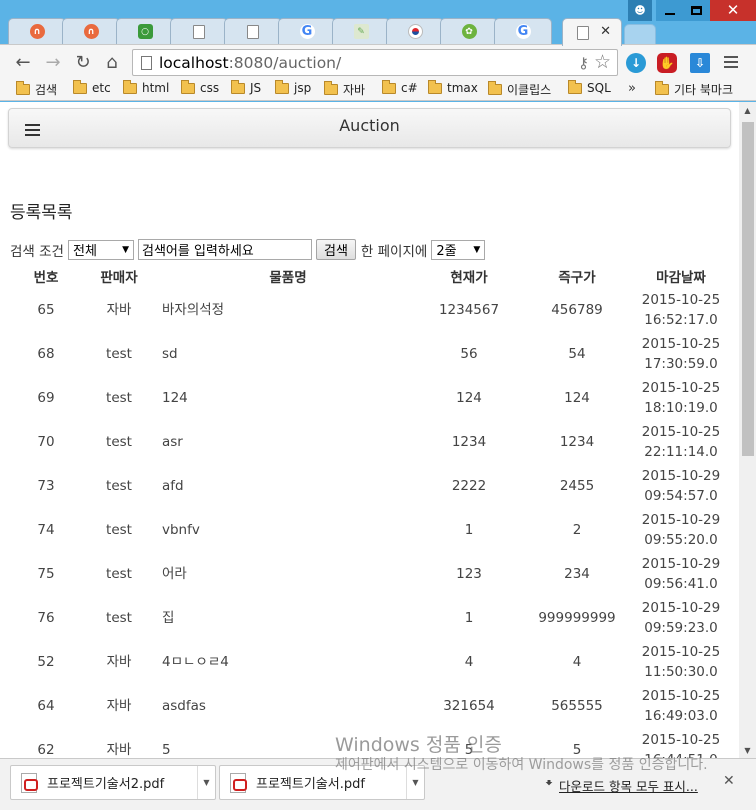 This screenshot has width=756, height=810. Describe the element at coordinates (284, 310) in the screenshot. I see `cell-item-name: 바자의석정` at that location.